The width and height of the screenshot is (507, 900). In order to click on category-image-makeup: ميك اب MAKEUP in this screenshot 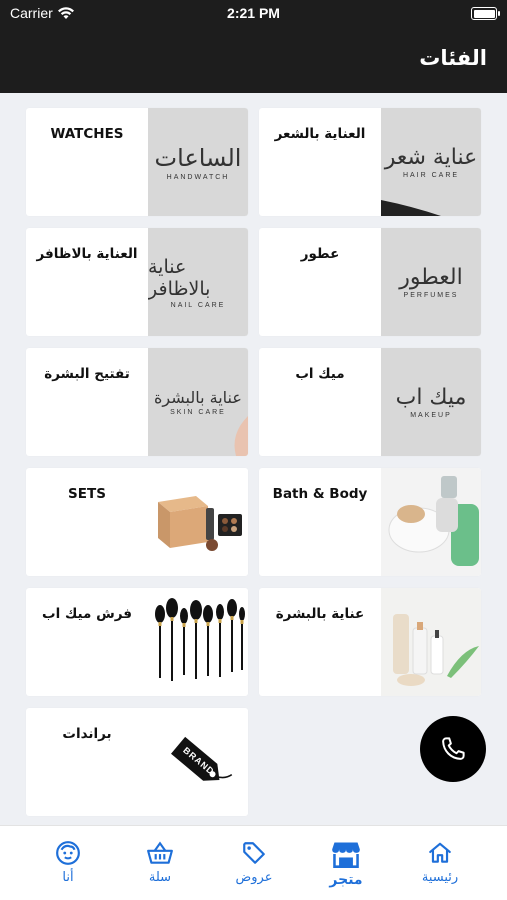, I will do `click(431, 402)`.